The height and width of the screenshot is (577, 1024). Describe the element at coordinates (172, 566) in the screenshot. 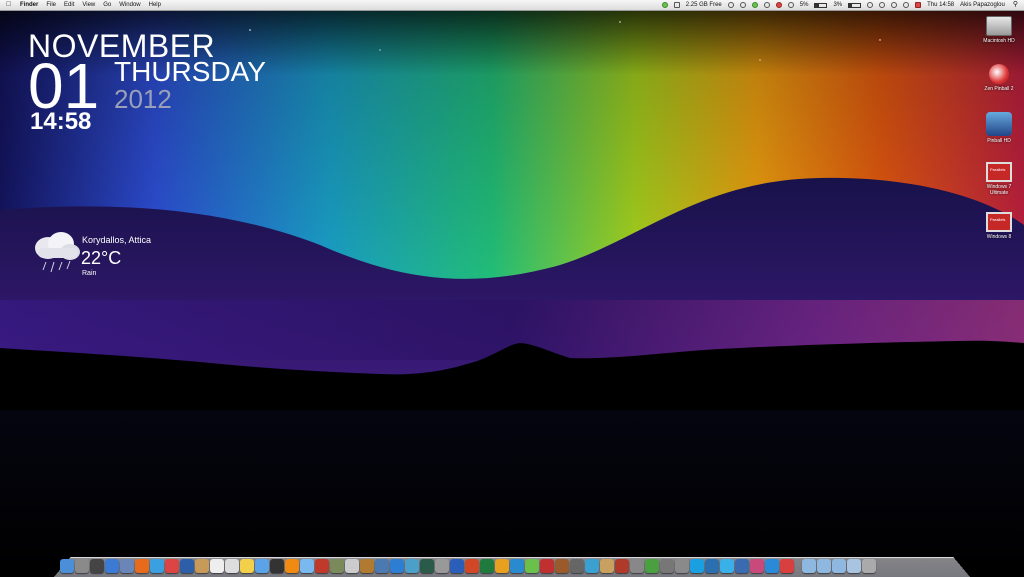

I see `dock-chrome-icon` at that location.